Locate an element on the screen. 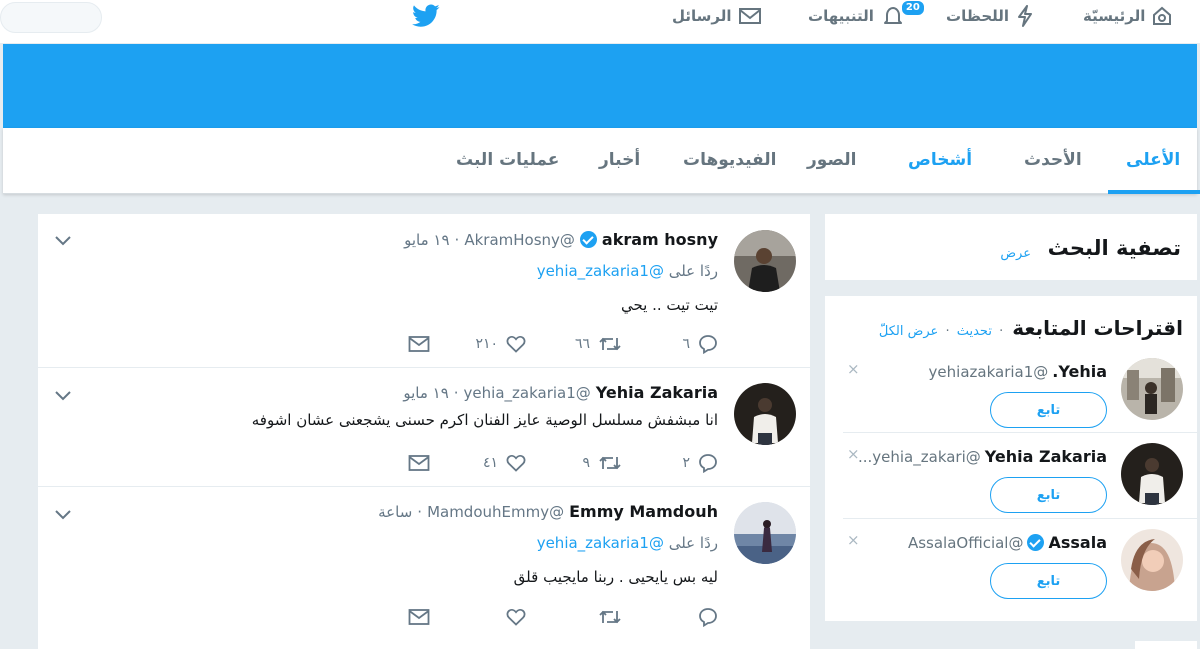  active-tab-indicator is located at coordinates (1154, 192).